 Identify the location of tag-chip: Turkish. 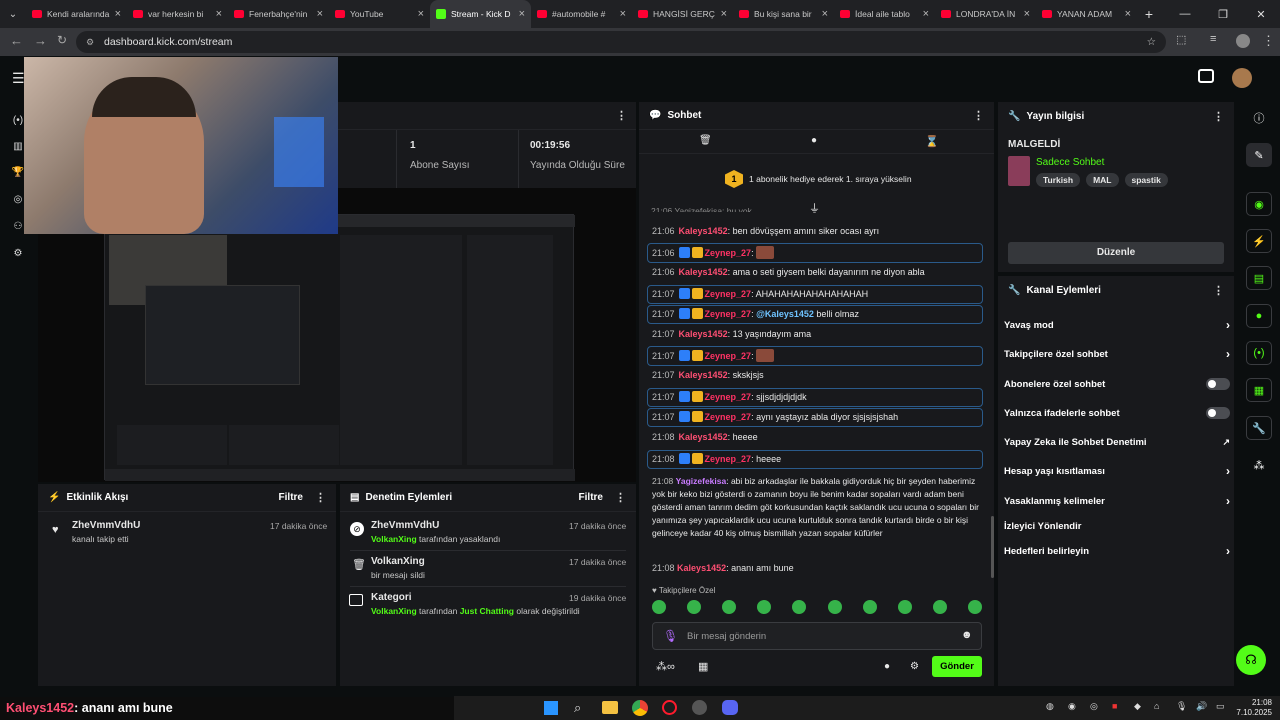
(1058, 180).